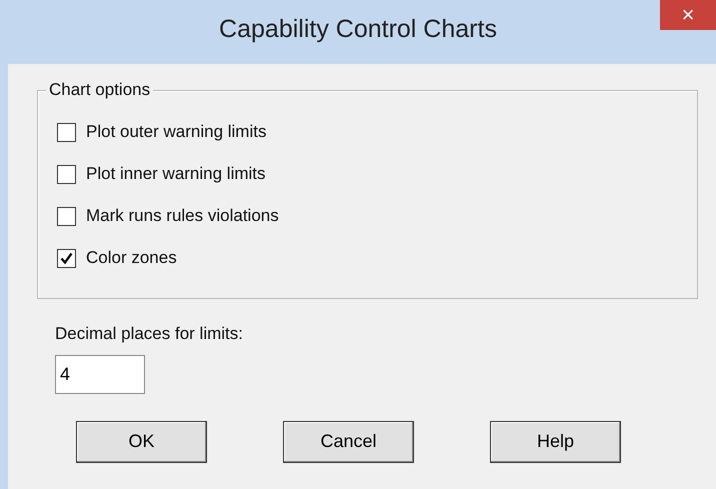 This screenshot has height=489, width=716. Describe the element at coordinates (182, 216) in the screenshot. I see `checkbox-label: Mark runs rules violations` at that location.